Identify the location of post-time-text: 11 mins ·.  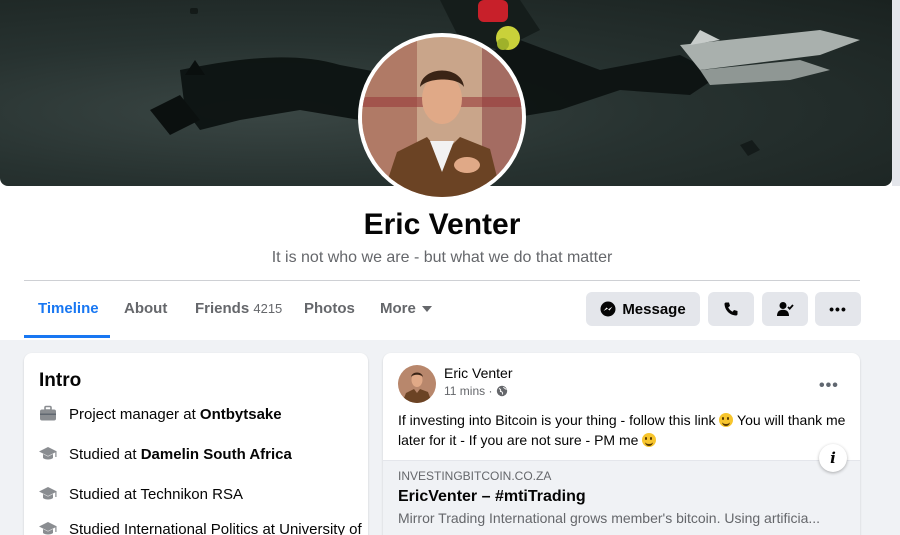
(470, 391).